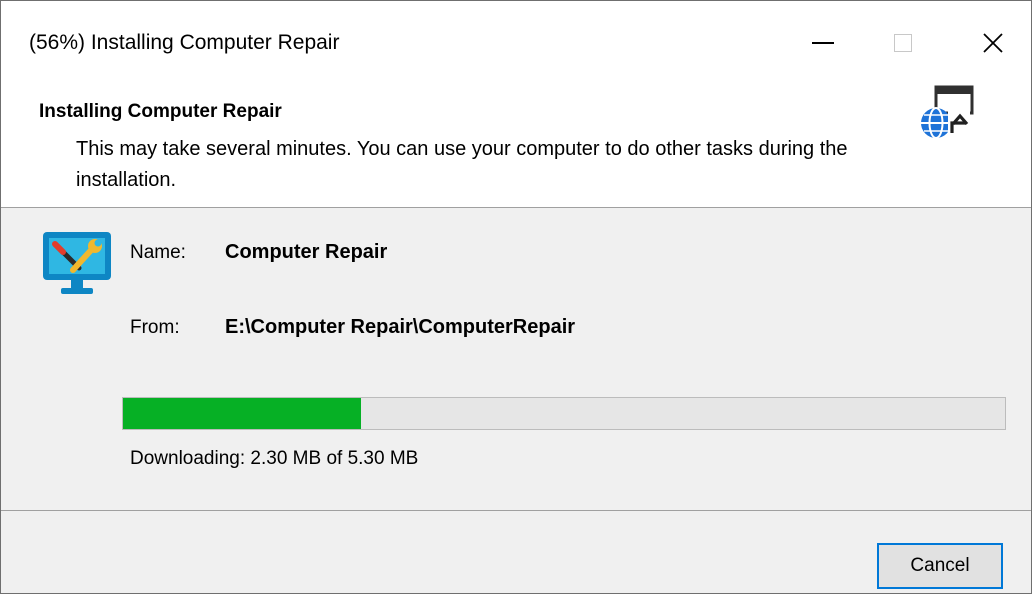 The image size is (1032, 594). What do you see at coordinates (77, 263) in the screenshot?
I see `computer-repair-icon` at bounding box center [77, 263].